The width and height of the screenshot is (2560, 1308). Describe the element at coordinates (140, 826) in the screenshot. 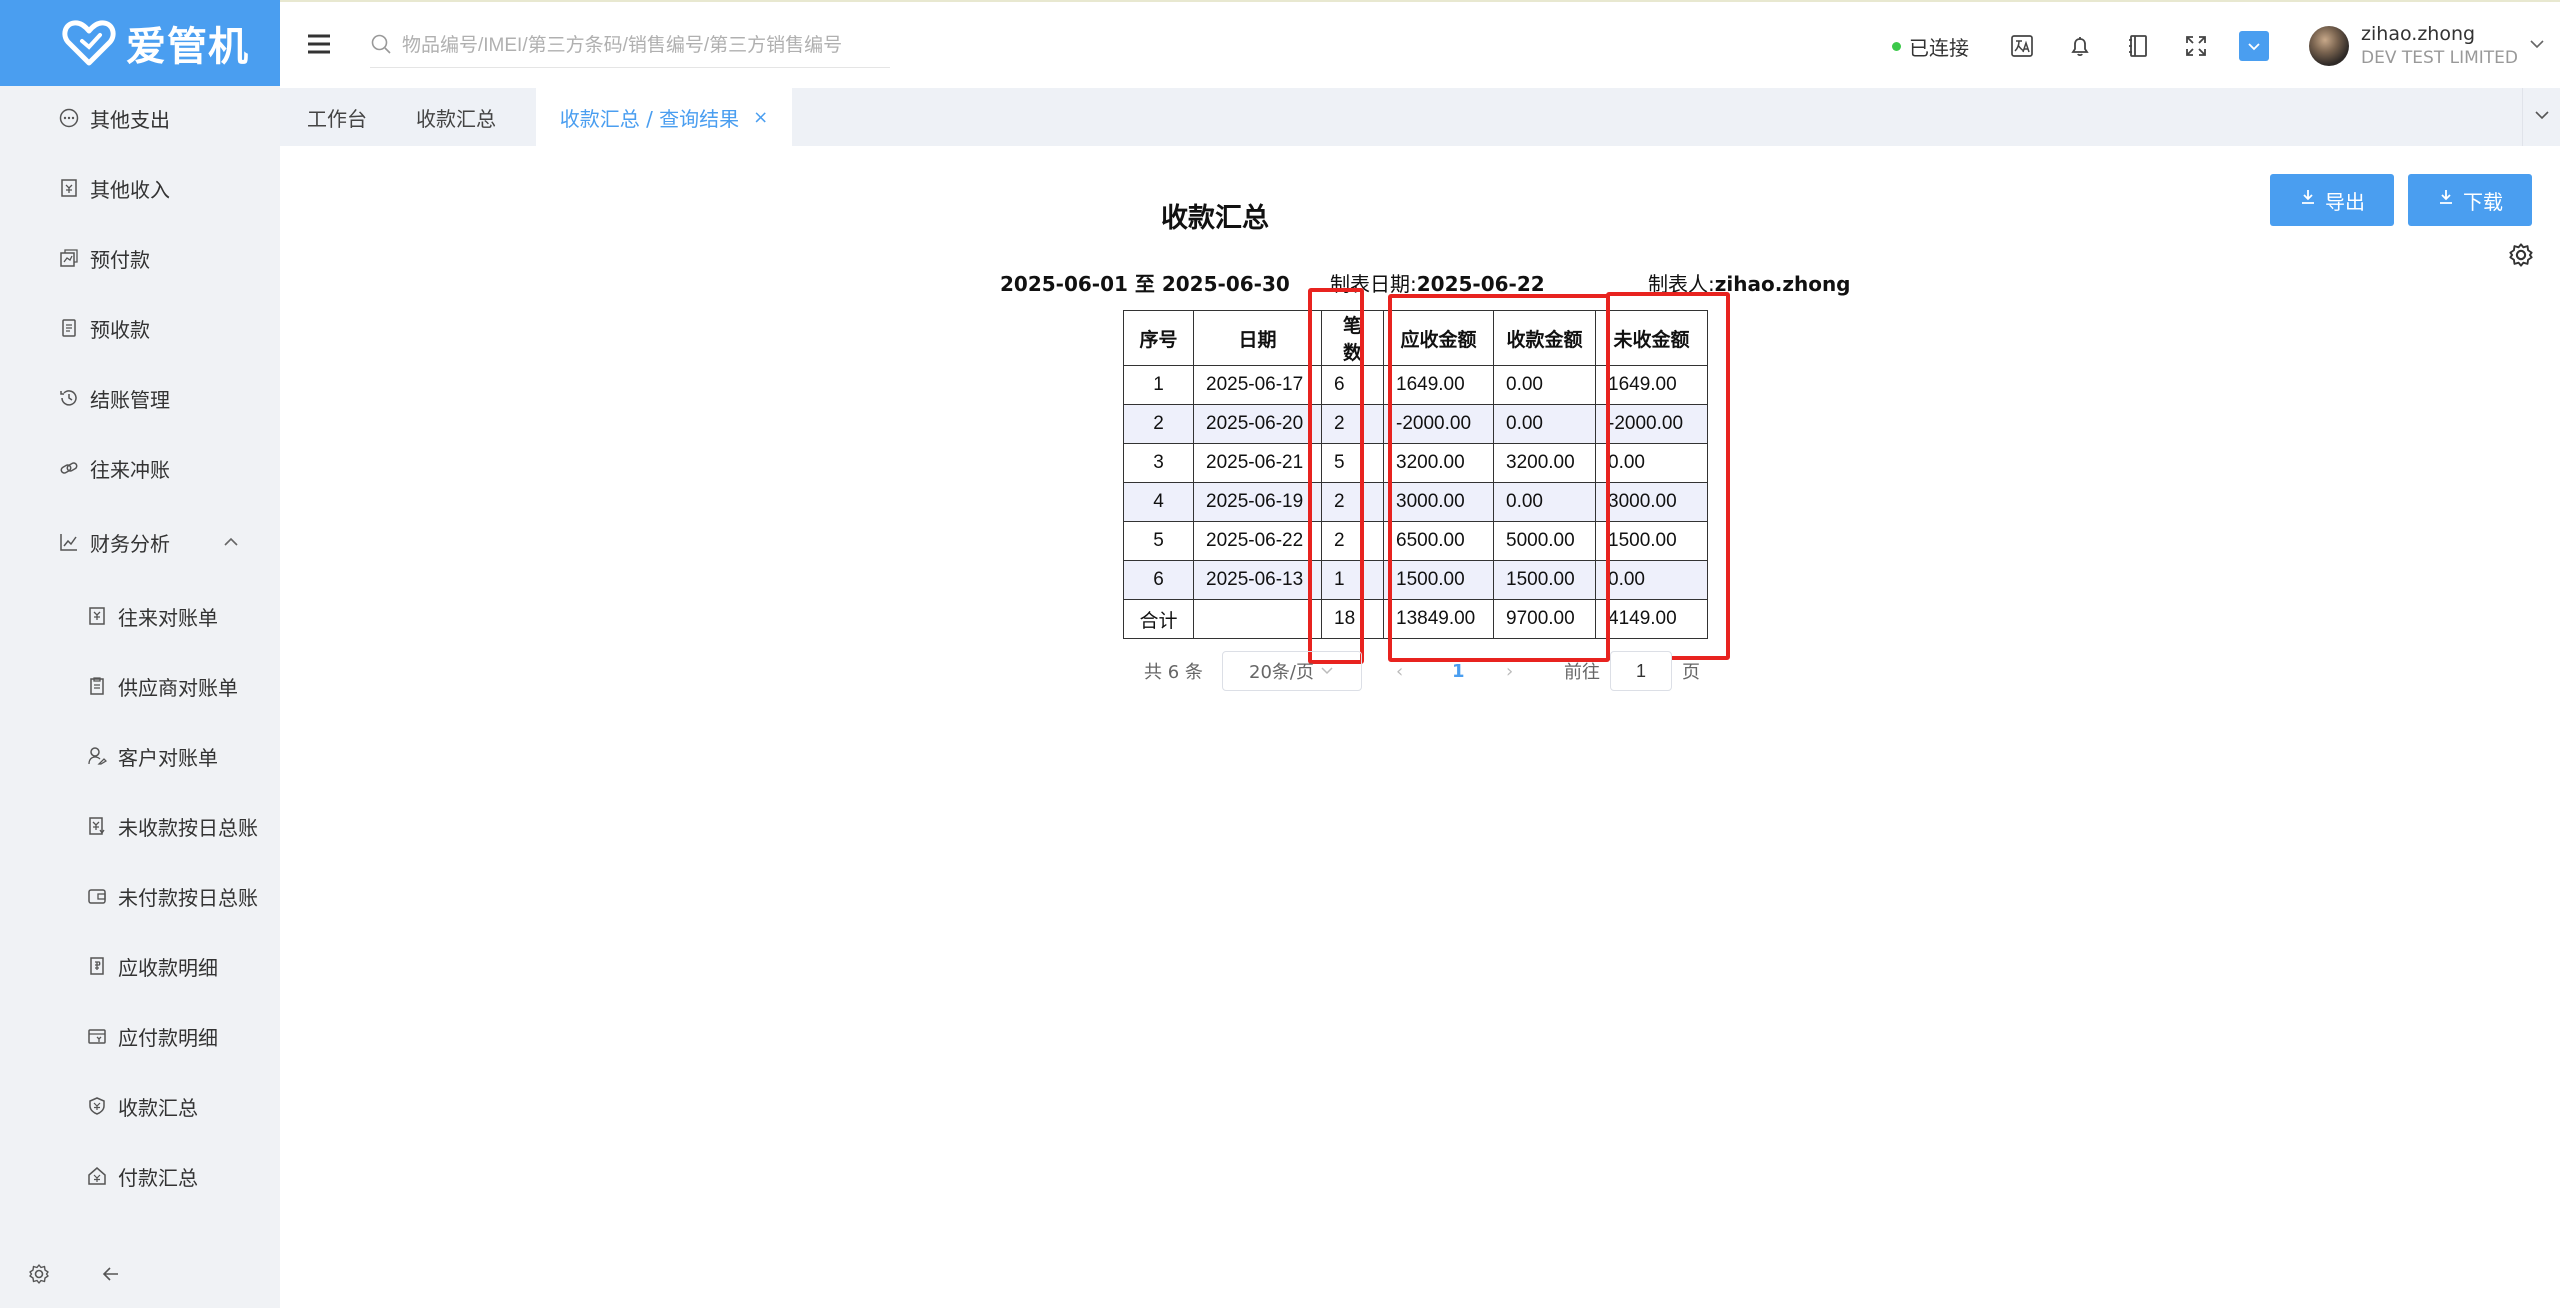

I see `sidebar-item-unreceived-daily: 未收款按日总账` at that location.